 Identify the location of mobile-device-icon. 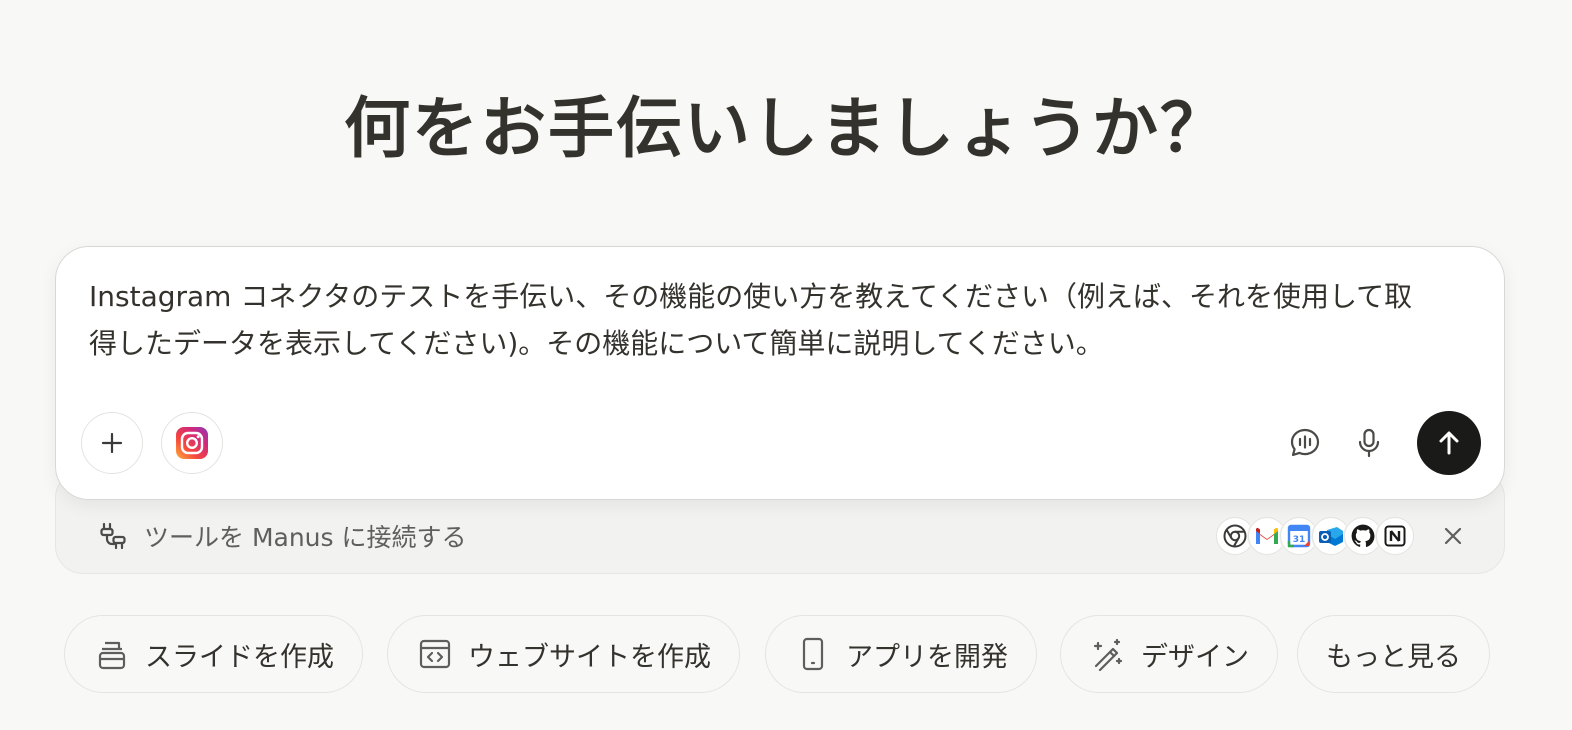
(813, 654).